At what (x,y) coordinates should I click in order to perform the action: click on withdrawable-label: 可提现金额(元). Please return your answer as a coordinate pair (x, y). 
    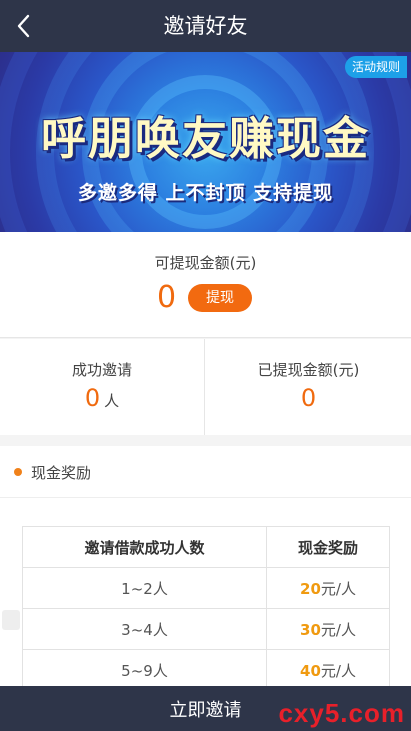
    Looking at the image, I should click on (205, 263).